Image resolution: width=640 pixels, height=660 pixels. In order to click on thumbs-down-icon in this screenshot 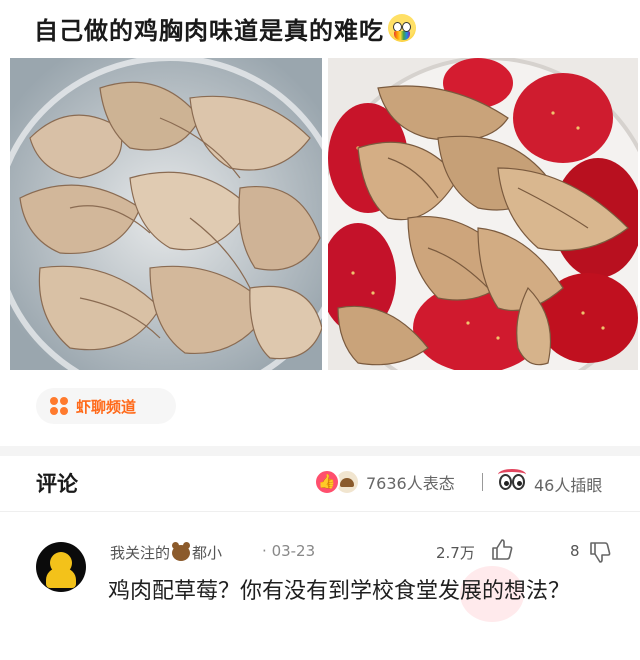, I will do `click(600, 552)`.